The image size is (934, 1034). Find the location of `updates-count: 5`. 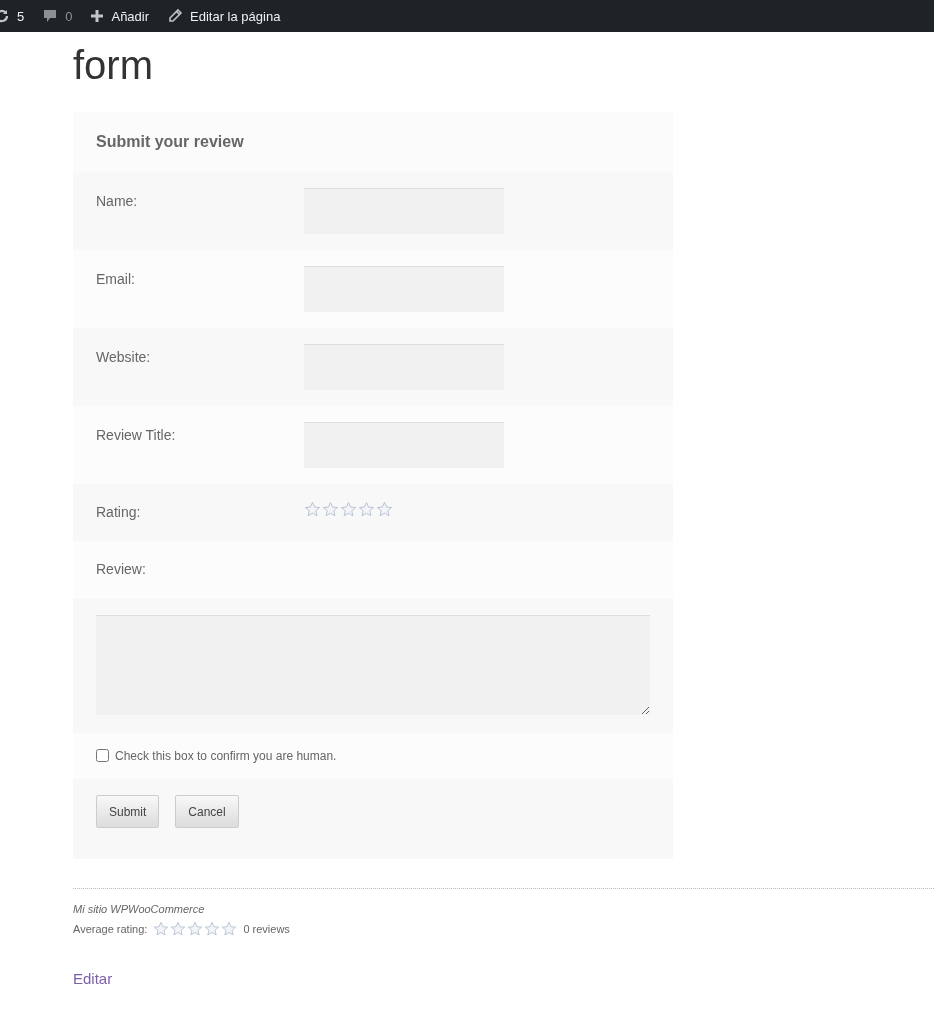

updates-count: 5 is located at coordinates (21, 16).